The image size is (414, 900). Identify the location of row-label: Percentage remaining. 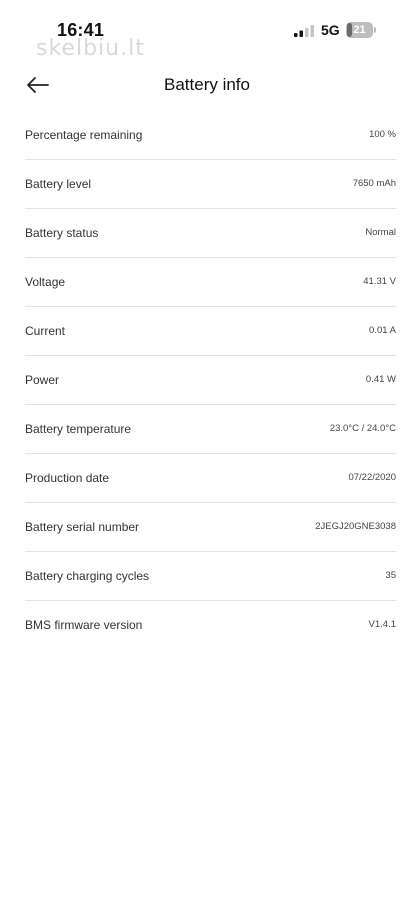
(84, 135).